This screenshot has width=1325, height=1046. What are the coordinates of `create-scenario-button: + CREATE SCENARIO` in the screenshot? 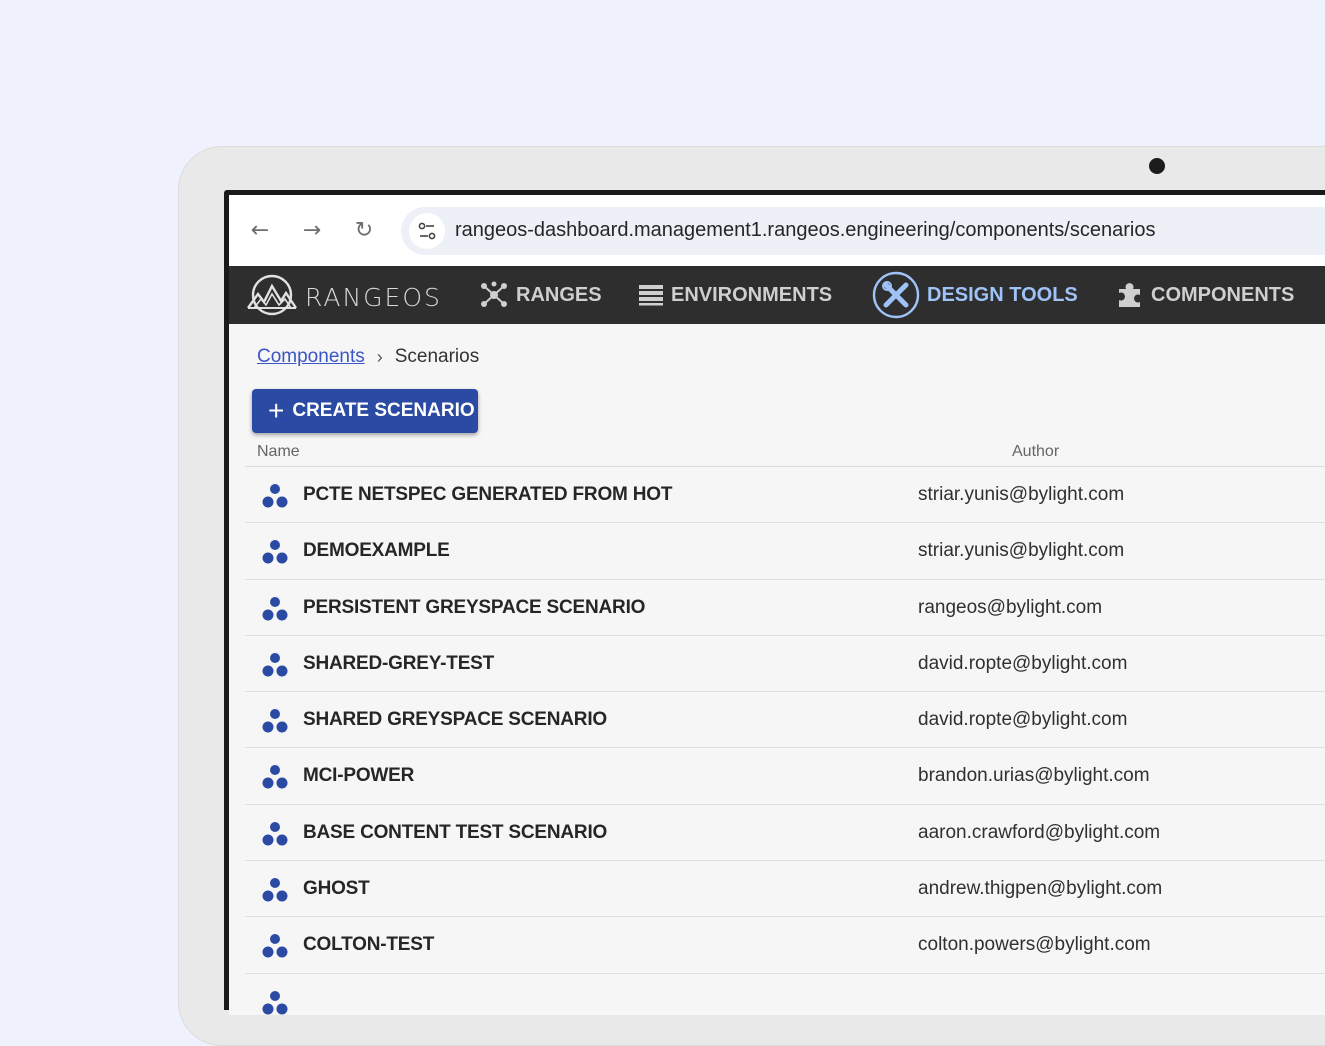 It's located at (365, 411).